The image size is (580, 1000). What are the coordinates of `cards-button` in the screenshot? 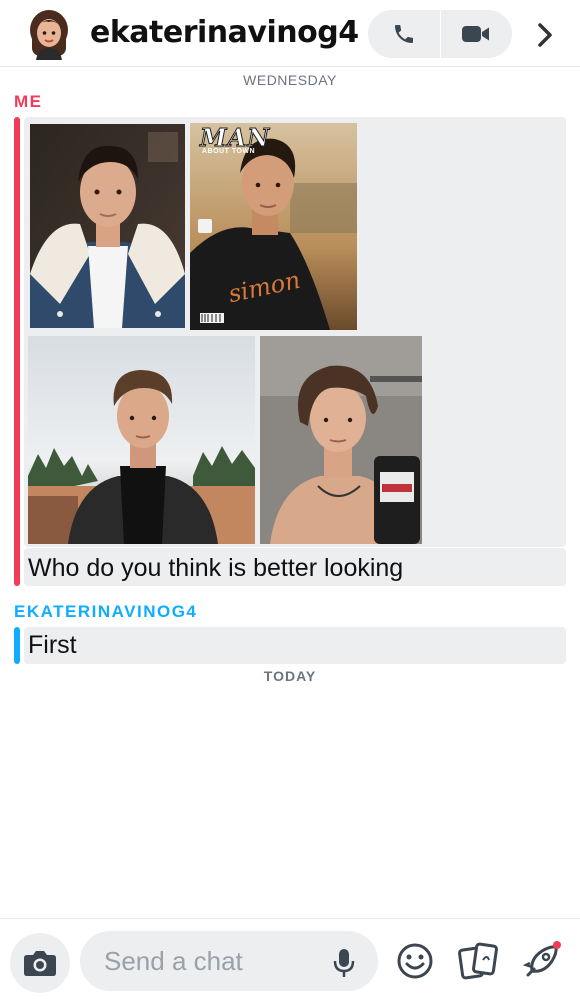 It's located at (478, 961).